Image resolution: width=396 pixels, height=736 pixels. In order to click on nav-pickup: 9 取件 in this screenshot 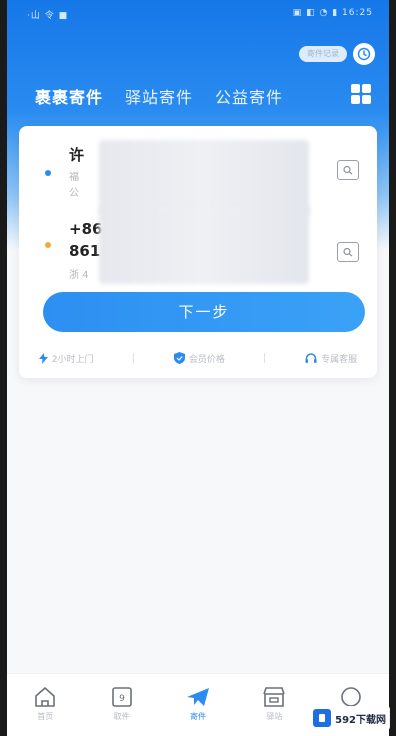, I will do `click(121, 705)`.